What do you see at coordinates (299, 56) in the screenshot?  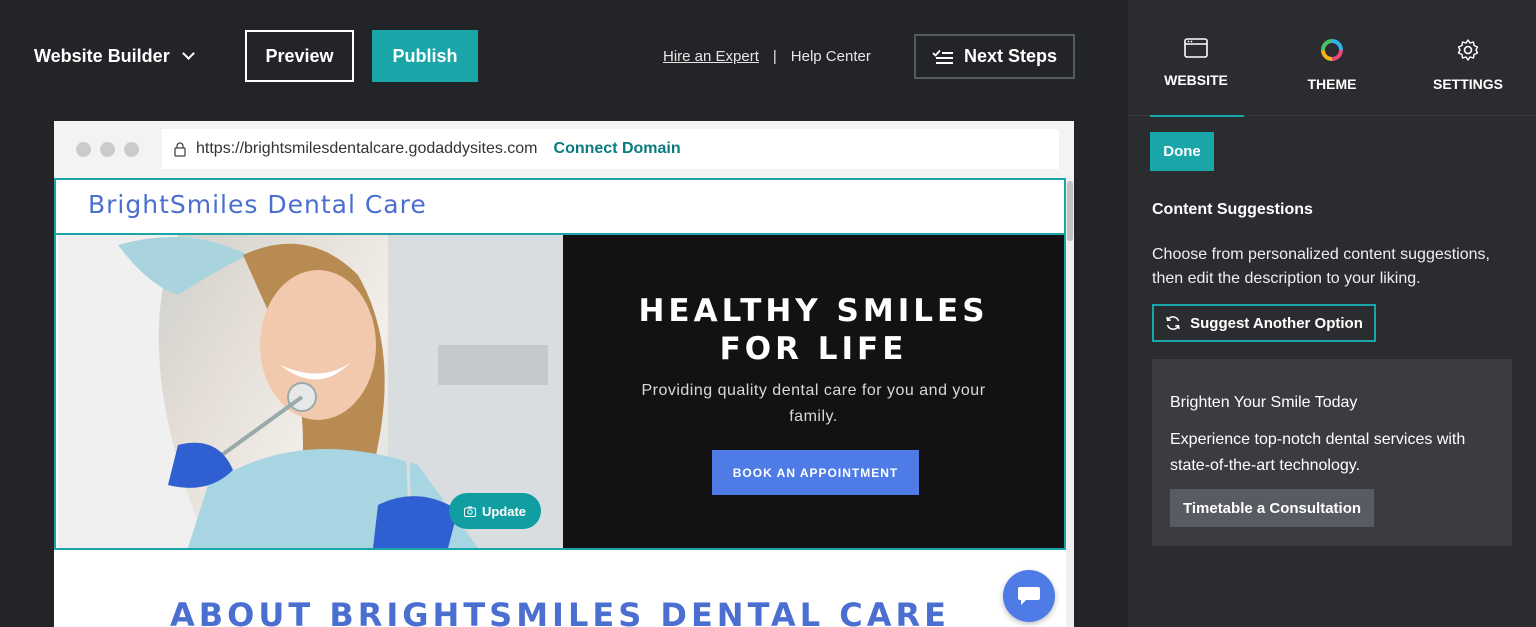 I see `preview-button: Preview` at bounding box center [299, 56].